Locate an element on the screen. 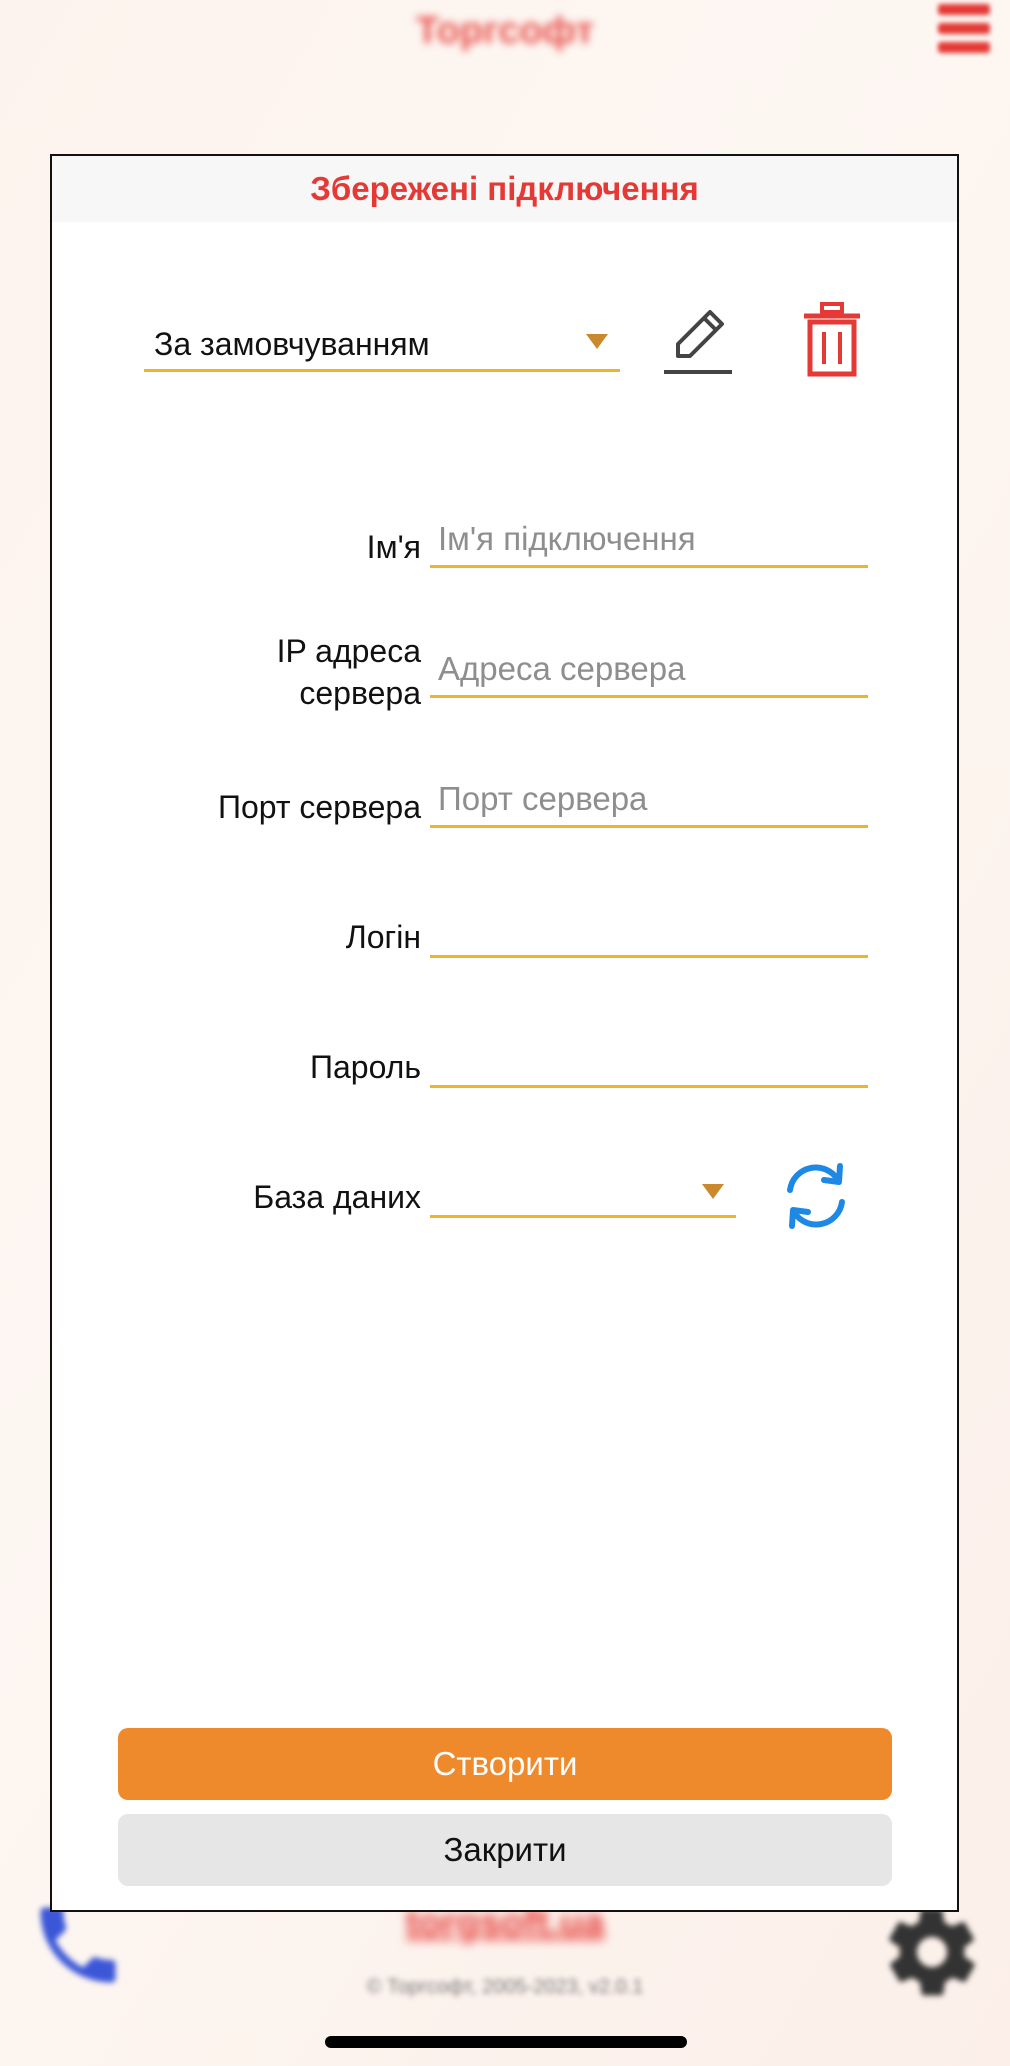  app-brand: Торгсофт is located at coordinates (505, 31).